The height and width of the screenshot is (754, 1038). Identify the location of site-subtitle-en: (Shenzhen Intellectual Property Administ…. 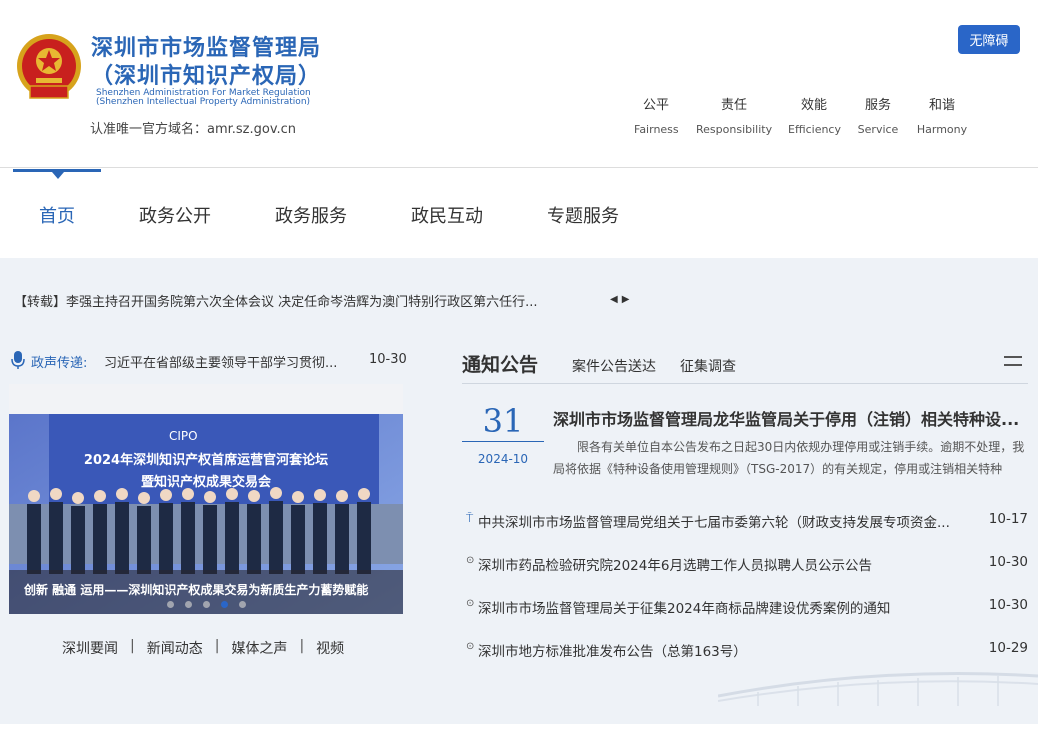
(203, 102).